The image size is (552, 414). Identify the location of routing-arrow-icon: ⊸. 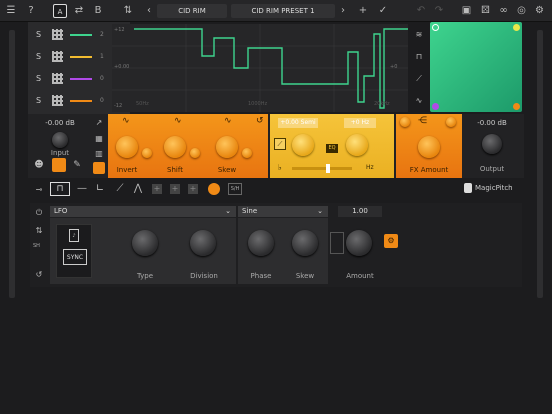
(39, 190).